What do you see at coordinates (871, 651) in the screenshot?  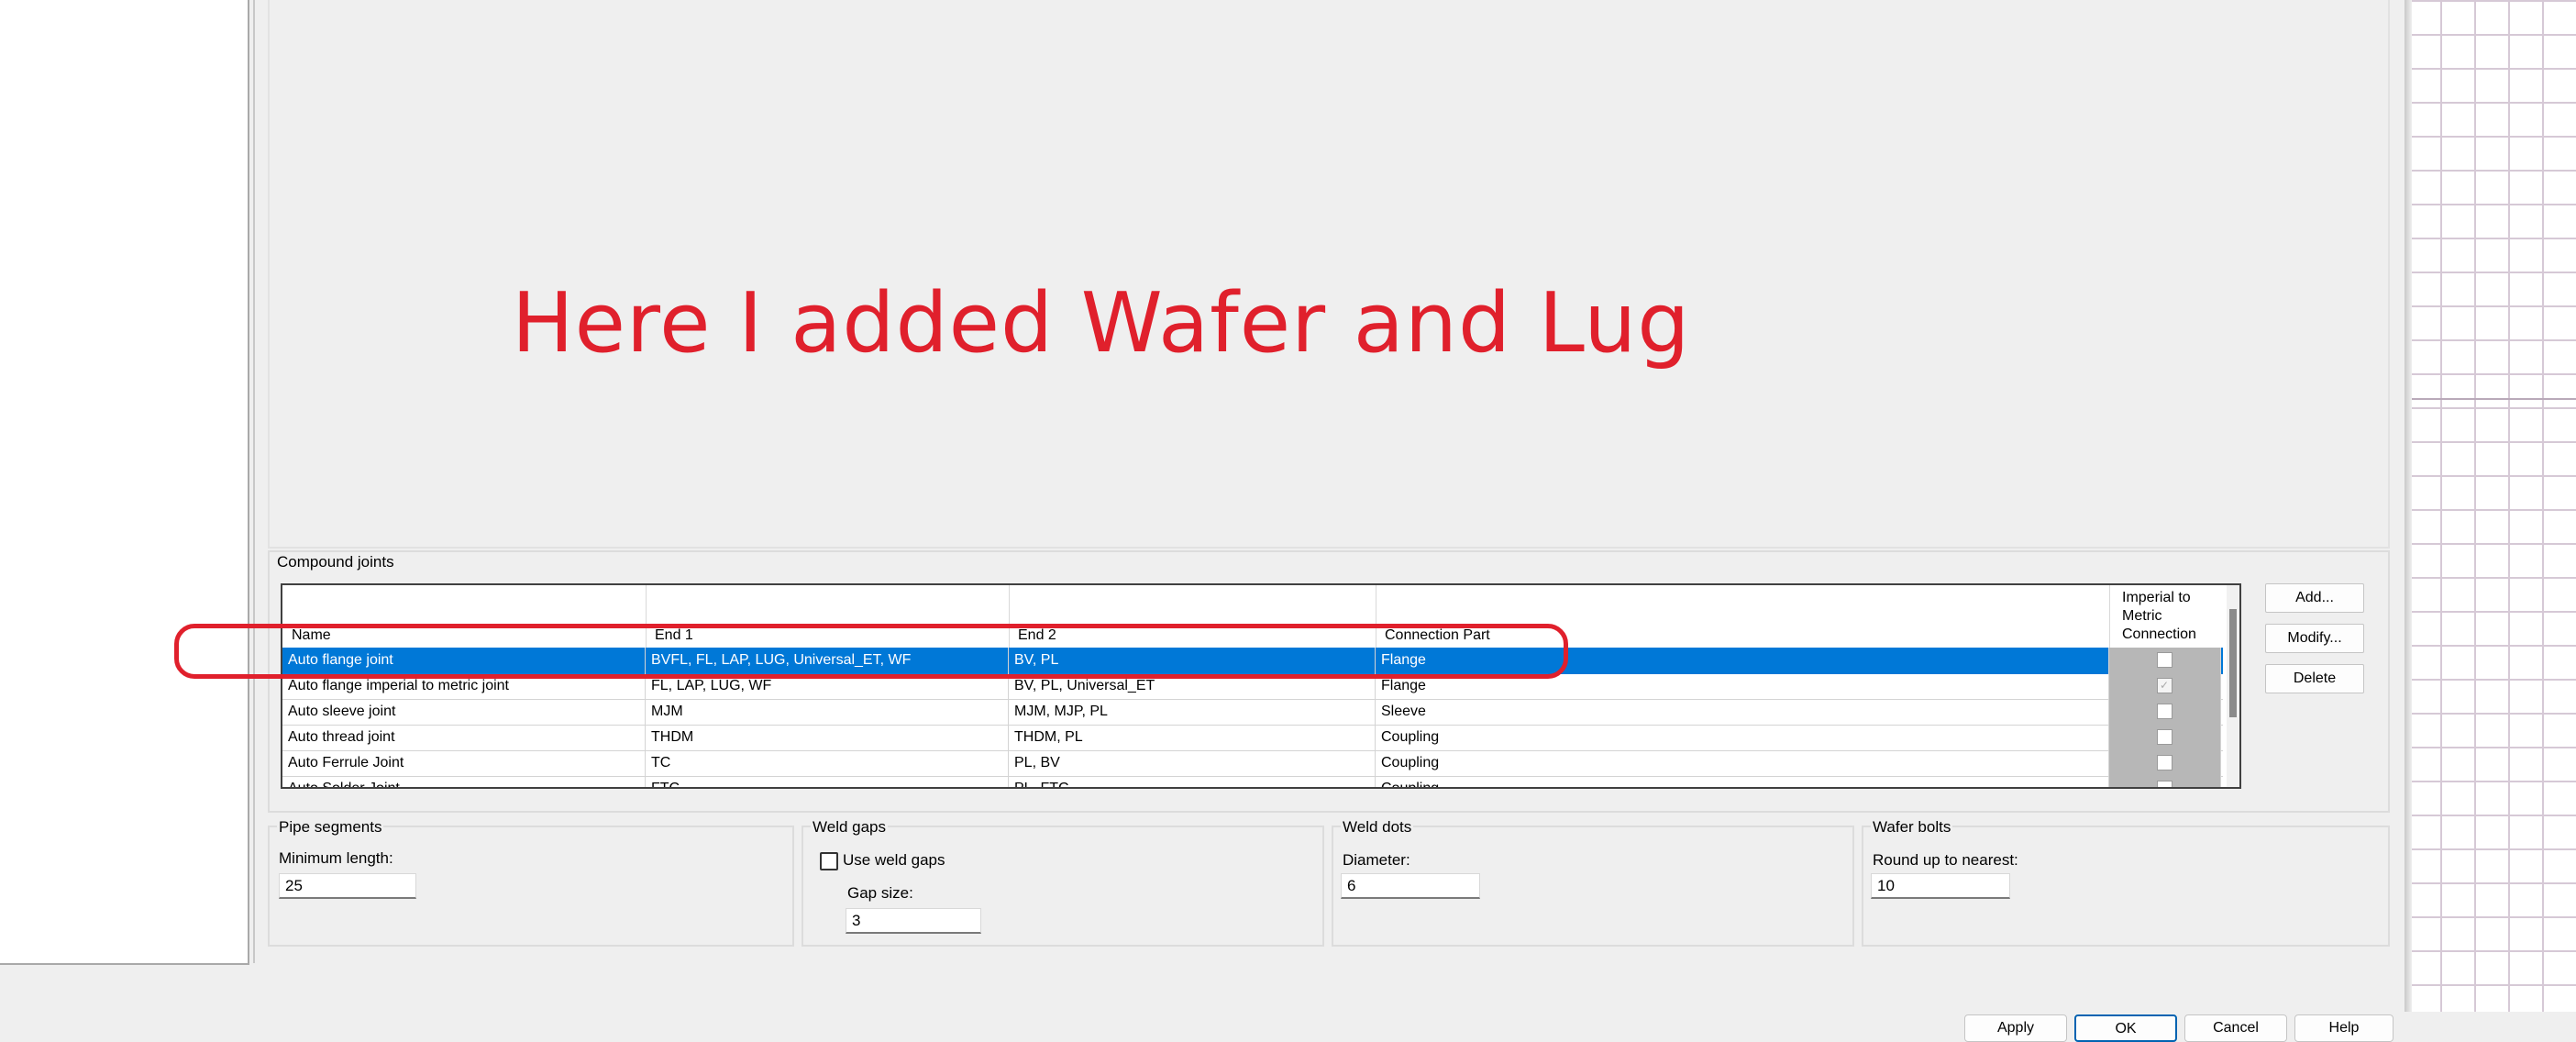 I see `annotation-highlight` at bounding box center [871, 651].